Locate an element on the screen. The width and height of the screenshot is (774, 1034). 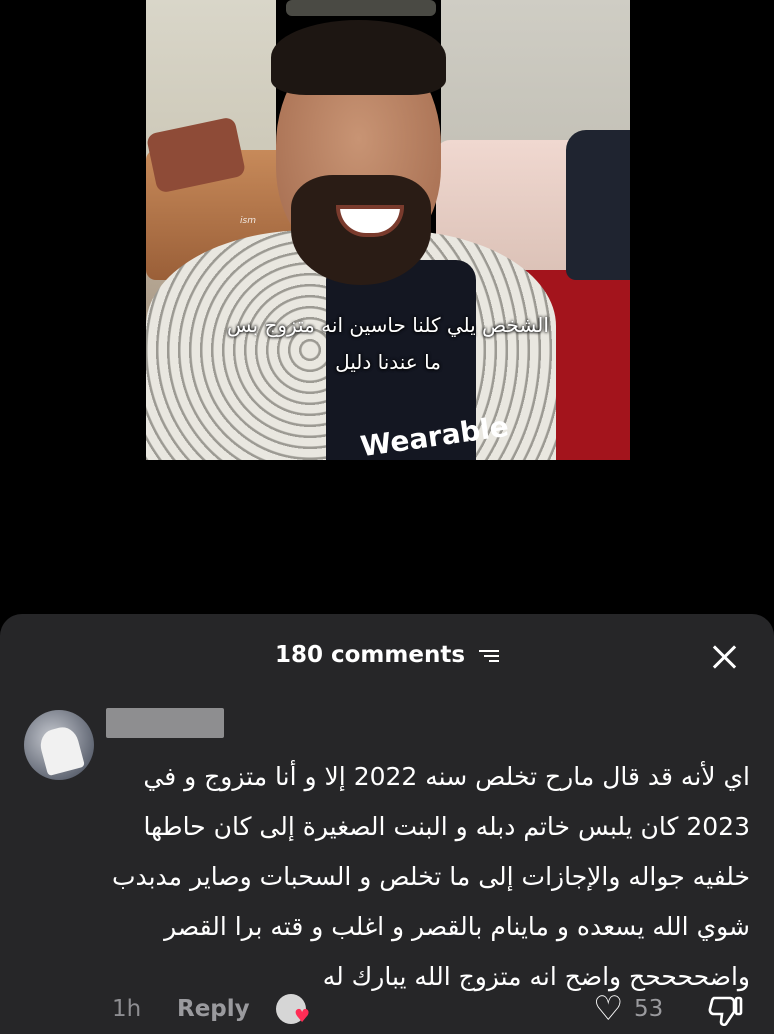
hair is located at coordinates (358, 57).